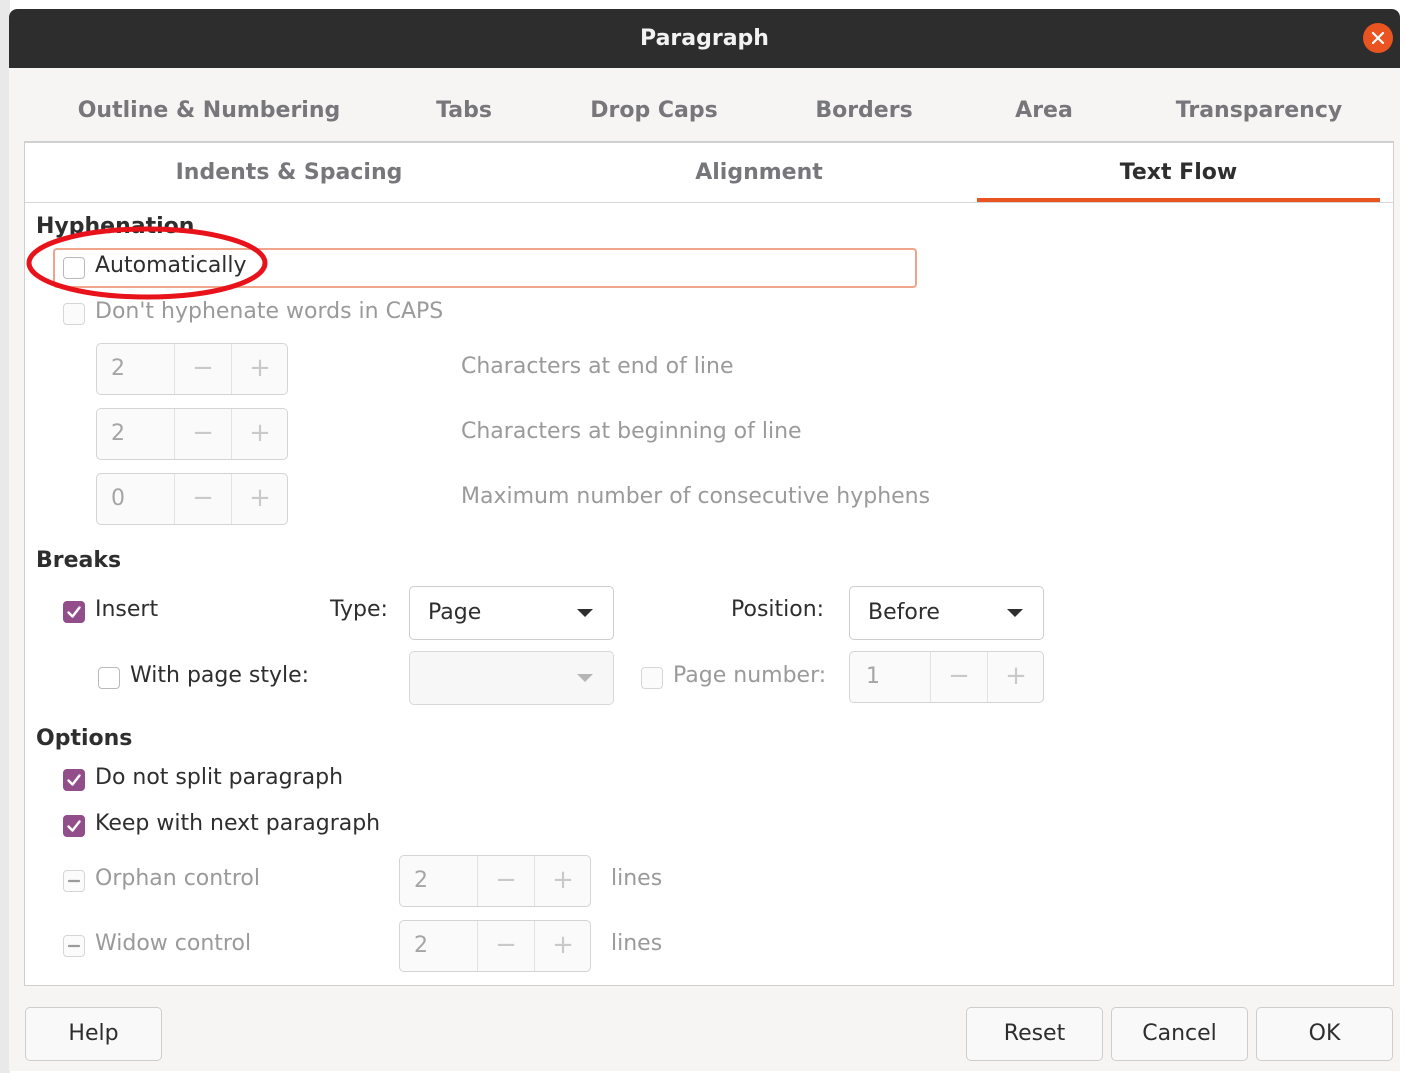  What do you see at coordinates (864, 111) in the screenshot?
I see `tab-borders: Borders` at bounding box center [864, 111].